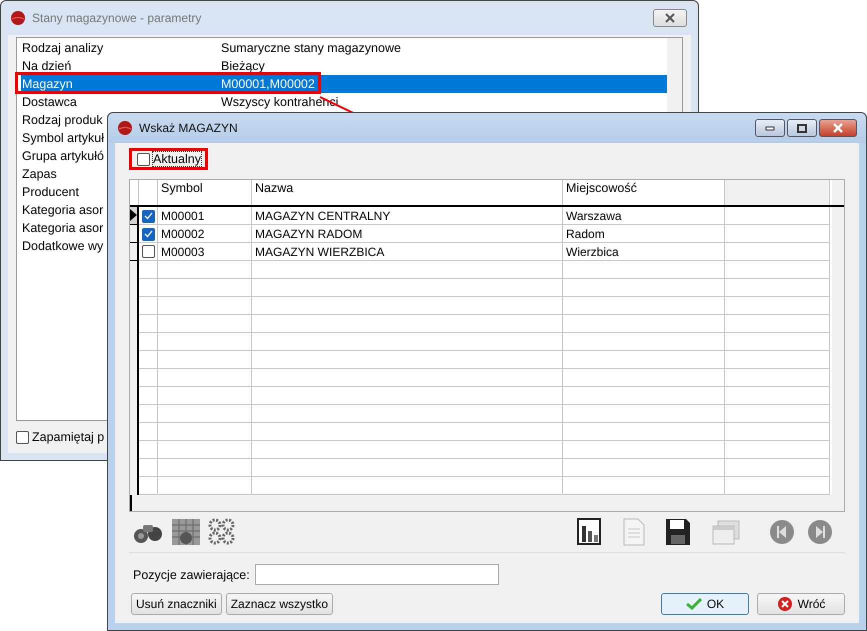  Describe the element at coordinates (222, 532) in the screenshot. I see `gears-icon` at that location.